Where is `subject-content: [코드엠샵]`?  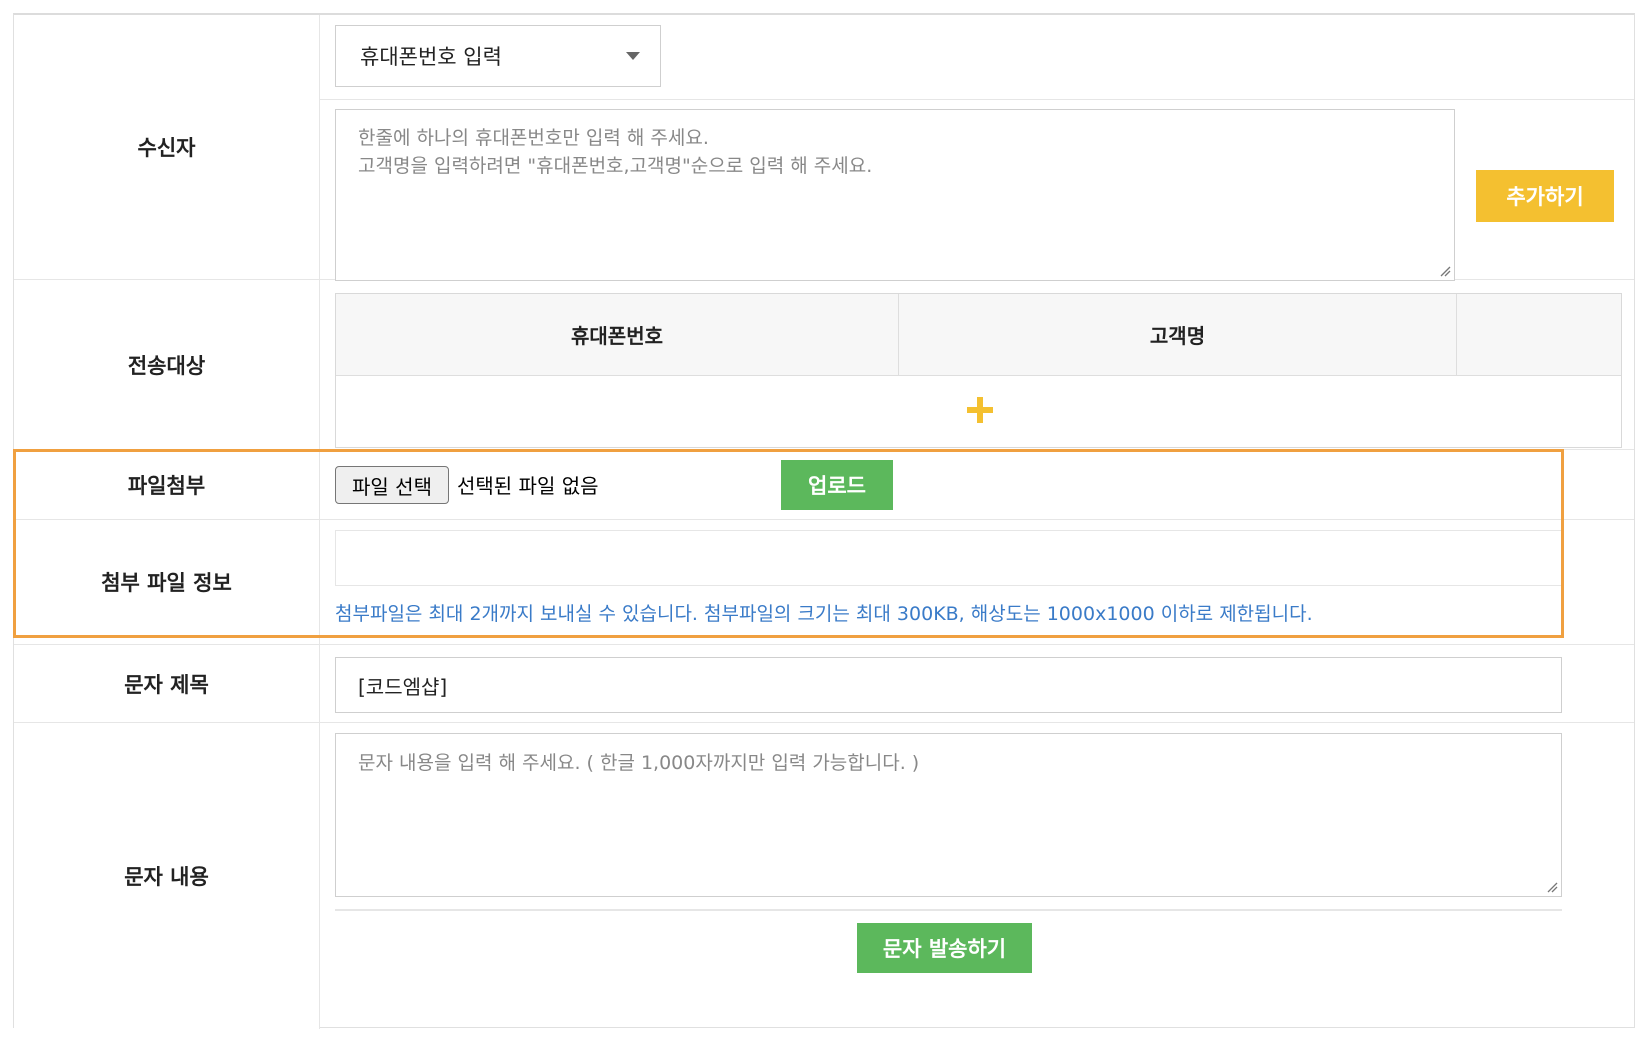 subject-content: [코드엠샵] is located at coordinates (976, 683).